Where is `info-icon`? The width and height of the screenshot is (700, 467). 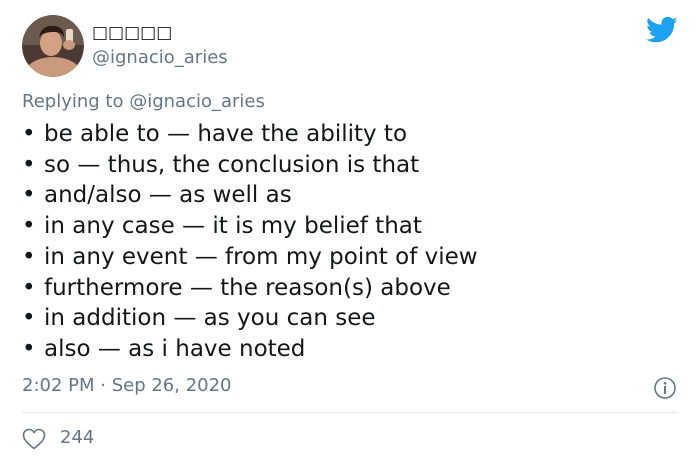
info-icon is located at coordinates (665, 388).